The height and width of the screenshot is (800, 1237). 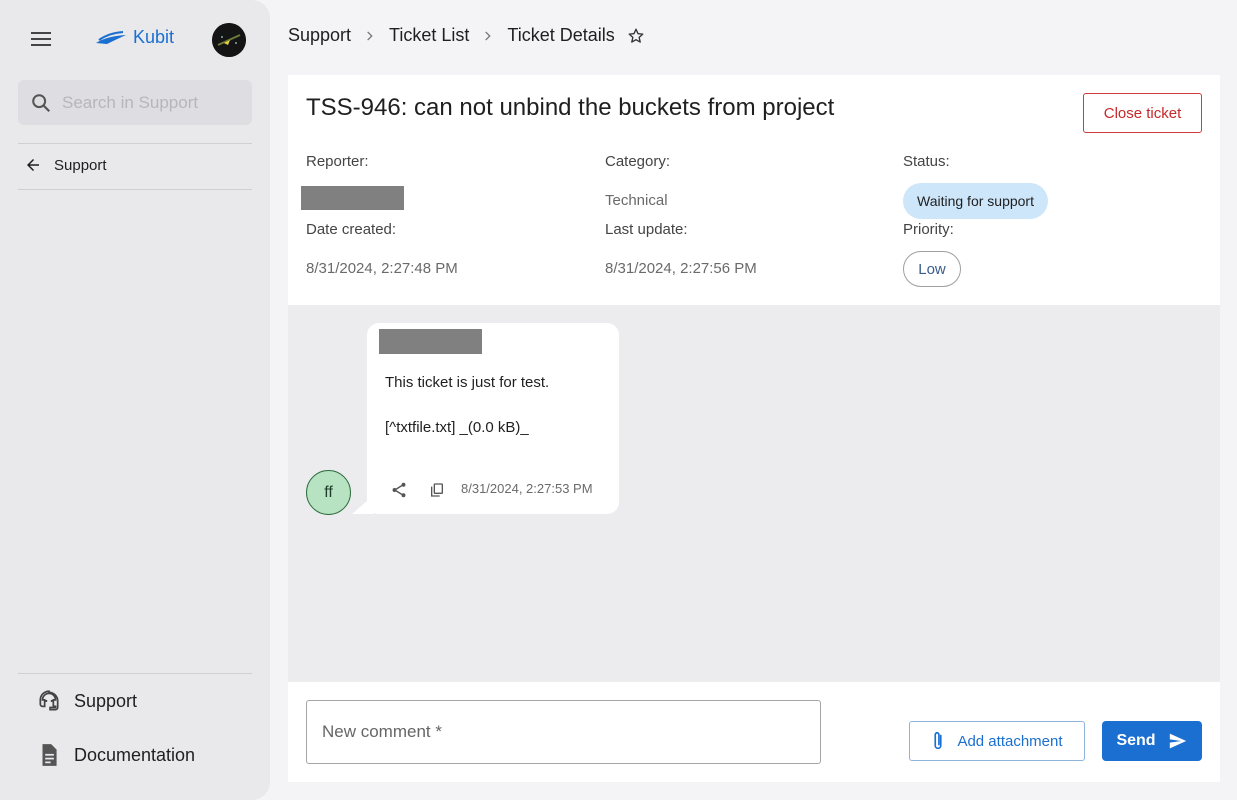 I want to click on boat-icon, so click(x=111, y=37).